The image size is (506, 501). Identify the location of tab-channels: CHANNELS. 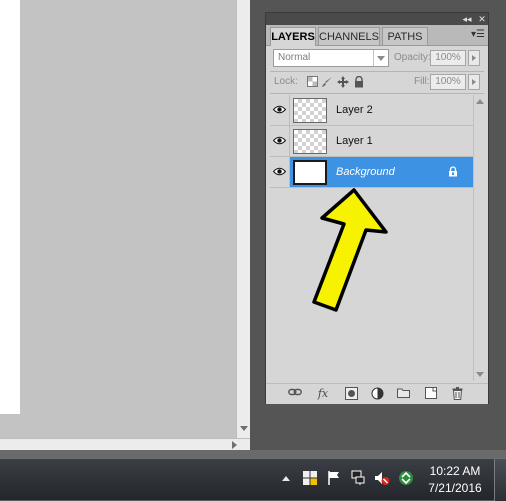
(349, 36).